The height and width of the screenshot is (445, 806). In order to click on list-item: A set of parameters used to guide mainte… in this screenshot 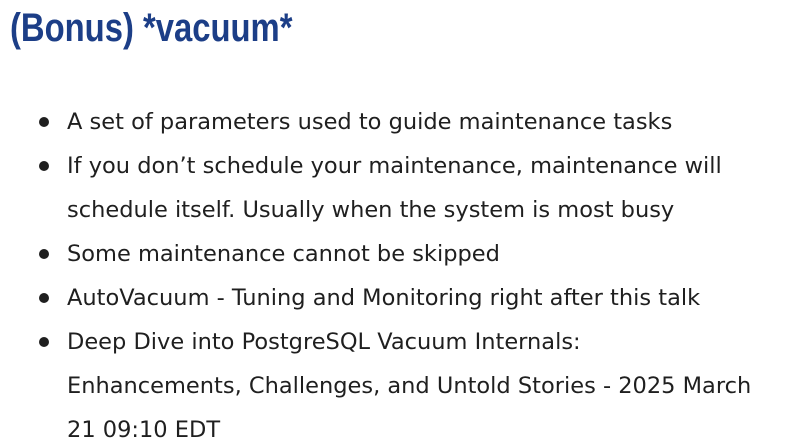, I will do `click(403, 122)`.